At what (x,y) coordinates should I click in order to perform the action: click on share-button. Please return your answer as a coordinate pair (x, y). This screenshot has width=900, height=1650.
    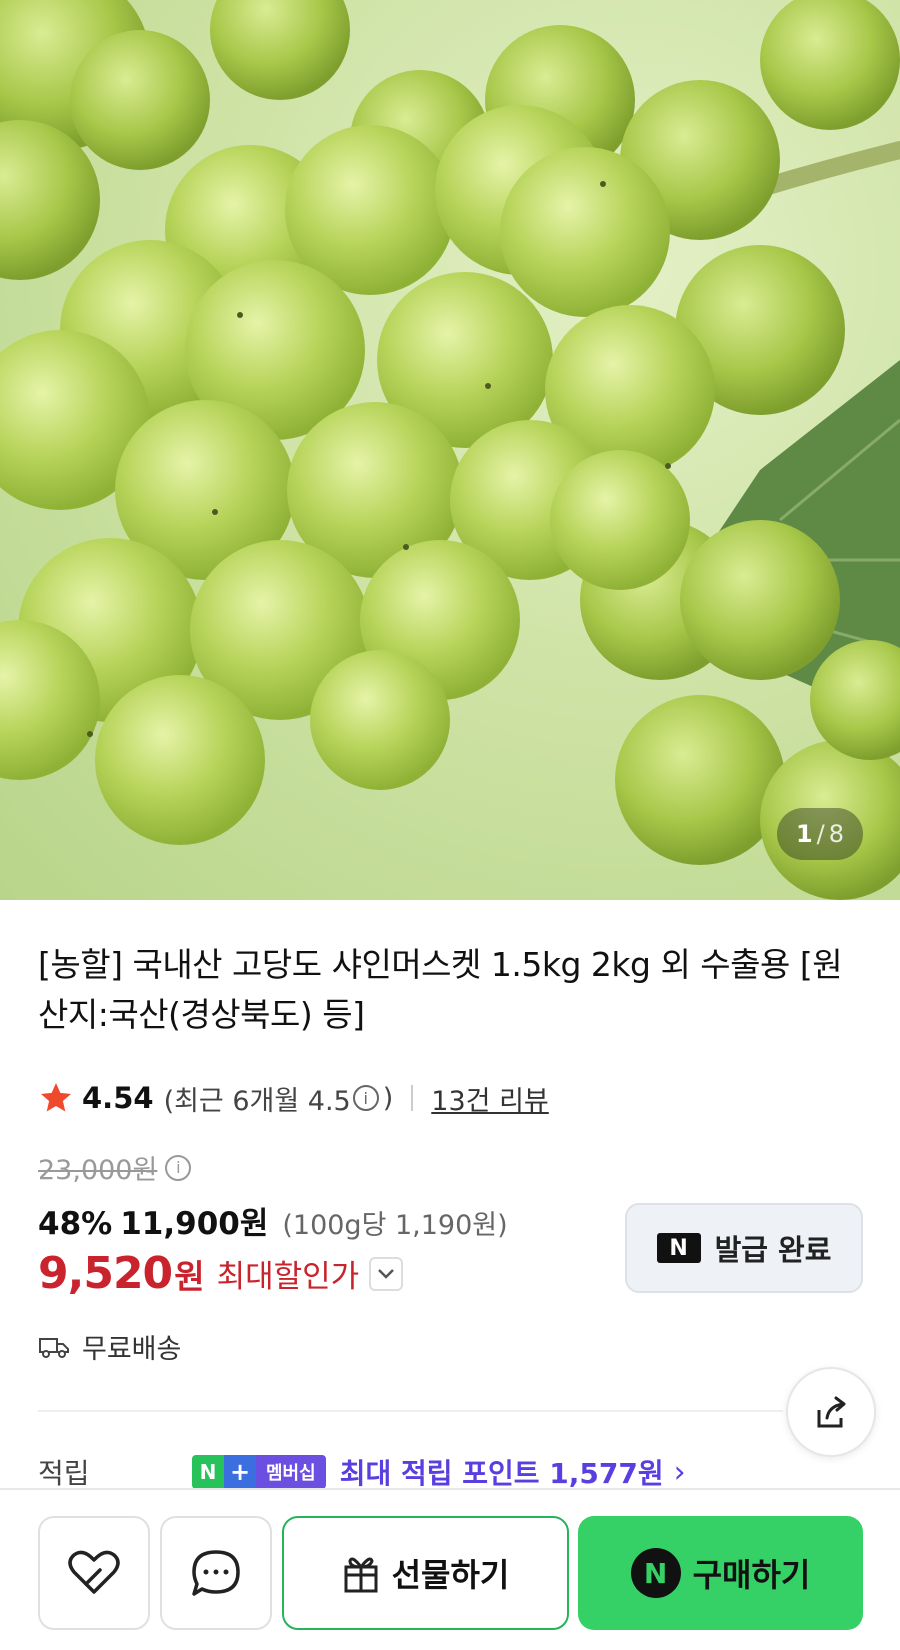
    Looking at the image, I should click on (831, 1412).